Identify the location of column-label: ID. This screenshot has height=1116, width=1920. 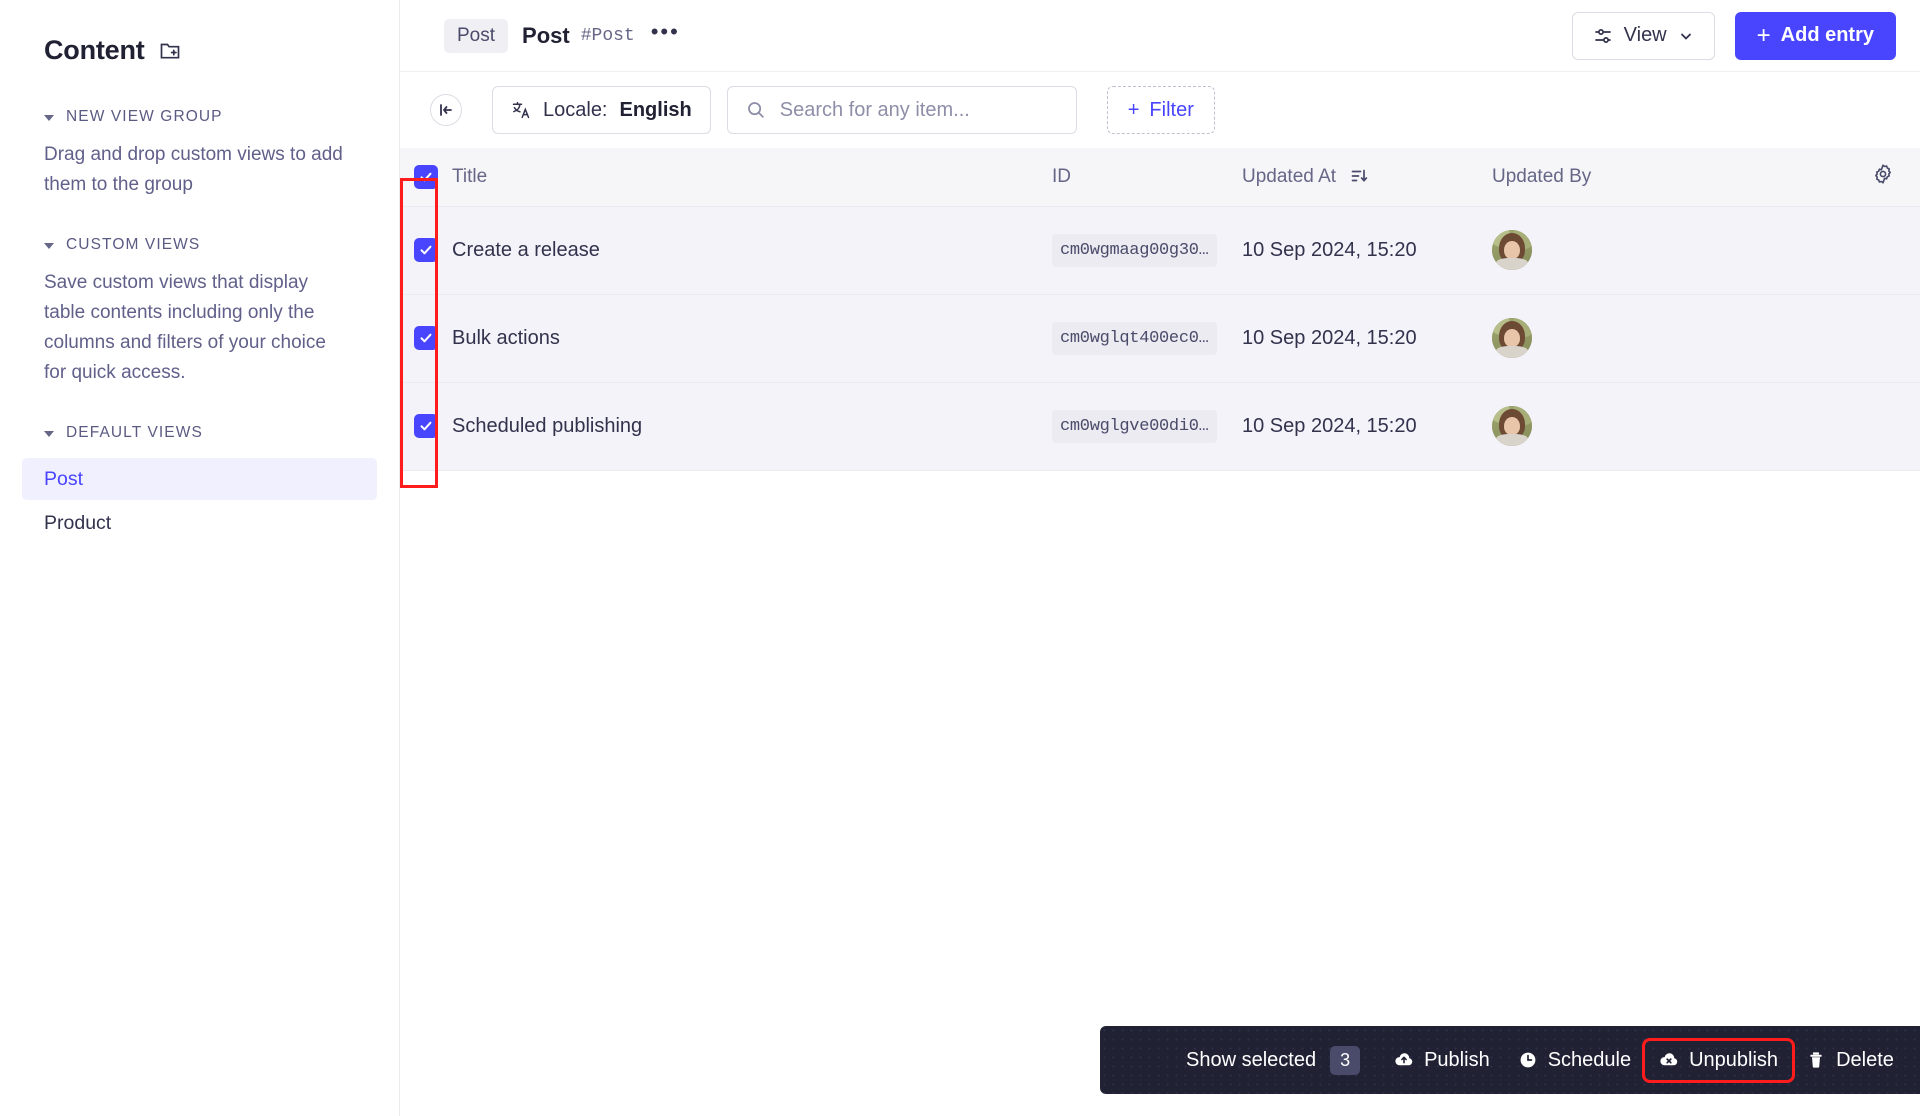
(1061, 176).